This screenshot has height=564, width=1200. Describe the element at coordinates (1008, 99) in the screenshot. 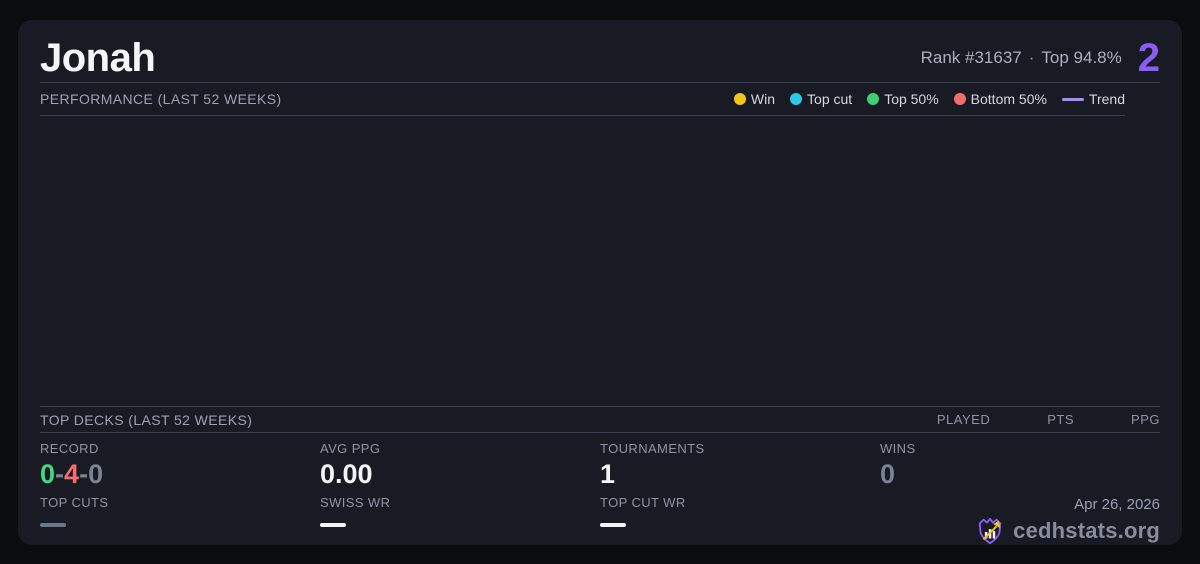

I see `legend-label: Bottom 50%` at that location.